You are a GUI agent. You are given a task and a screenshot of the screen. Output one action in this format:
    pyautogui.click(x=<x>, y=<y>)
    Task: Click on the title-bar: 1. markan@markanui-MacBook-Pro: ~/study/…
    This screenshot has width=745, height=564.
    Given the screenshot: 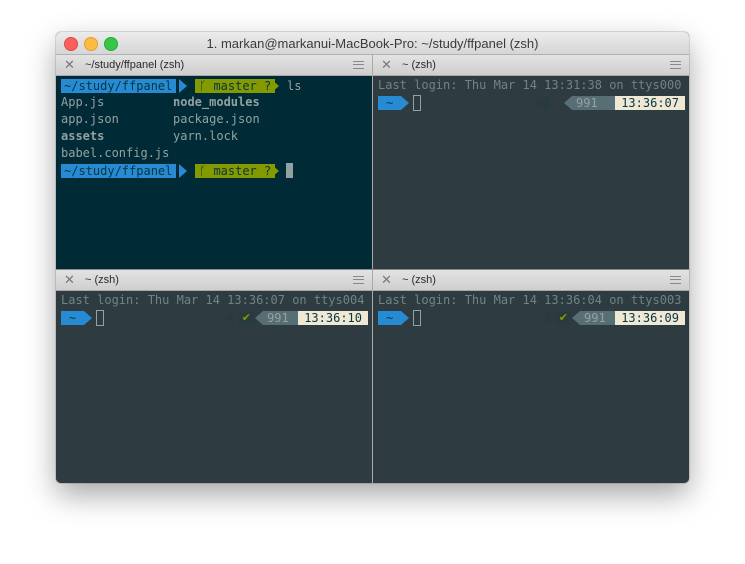 What is the action you would take?
    pyautogui.click(x=372, y=43)
    